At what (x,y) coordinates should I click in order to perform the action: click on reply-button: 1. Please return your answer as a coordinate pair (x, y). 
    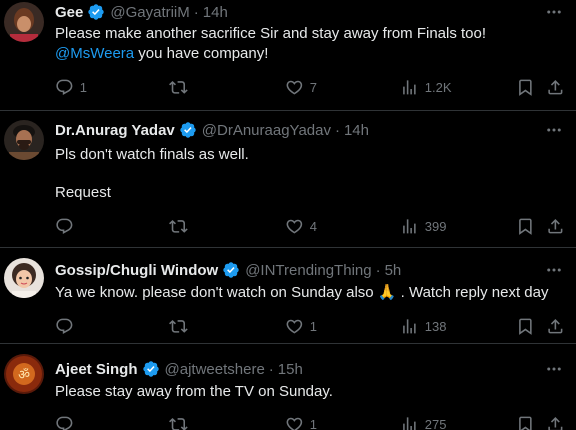
    Looking at the image, I should click on (71, 87).